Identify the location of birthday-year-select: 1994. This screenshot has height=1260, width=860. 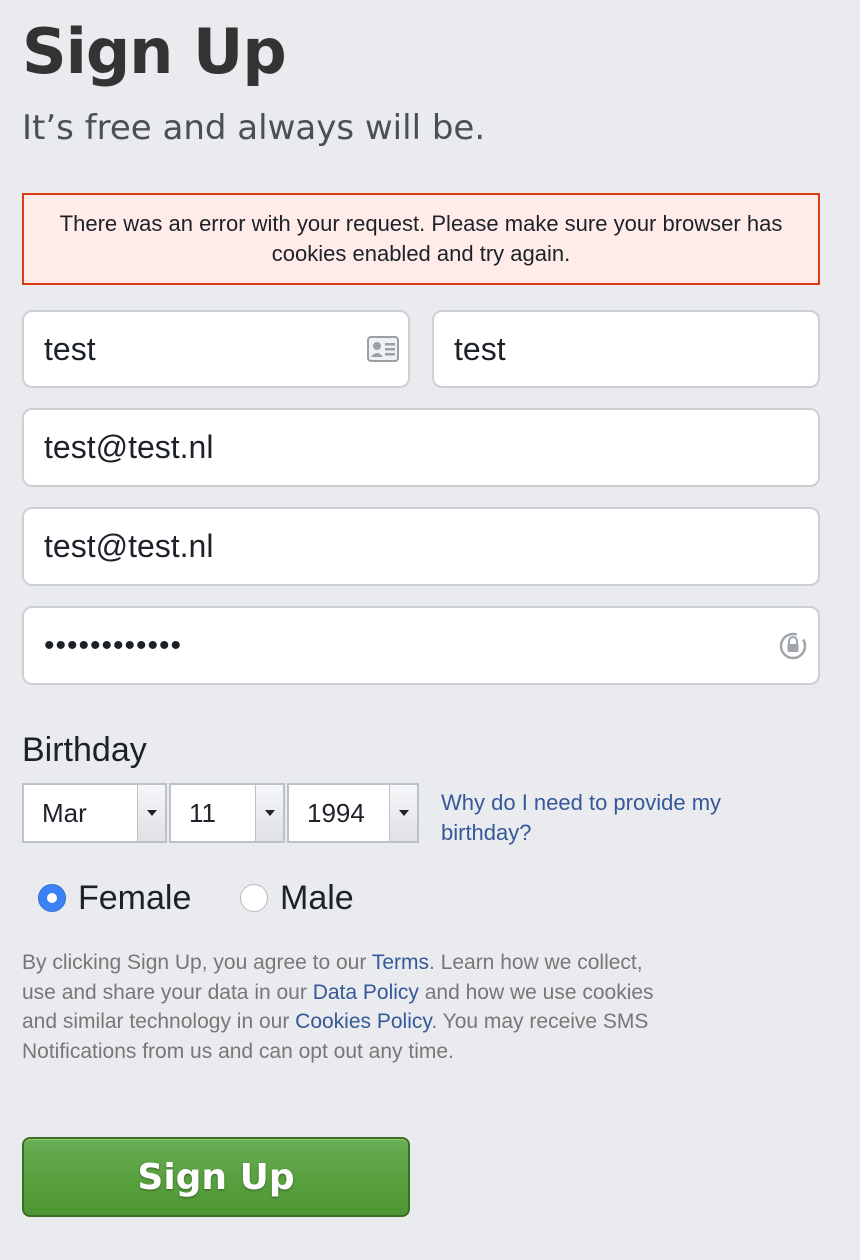
(353, 813).